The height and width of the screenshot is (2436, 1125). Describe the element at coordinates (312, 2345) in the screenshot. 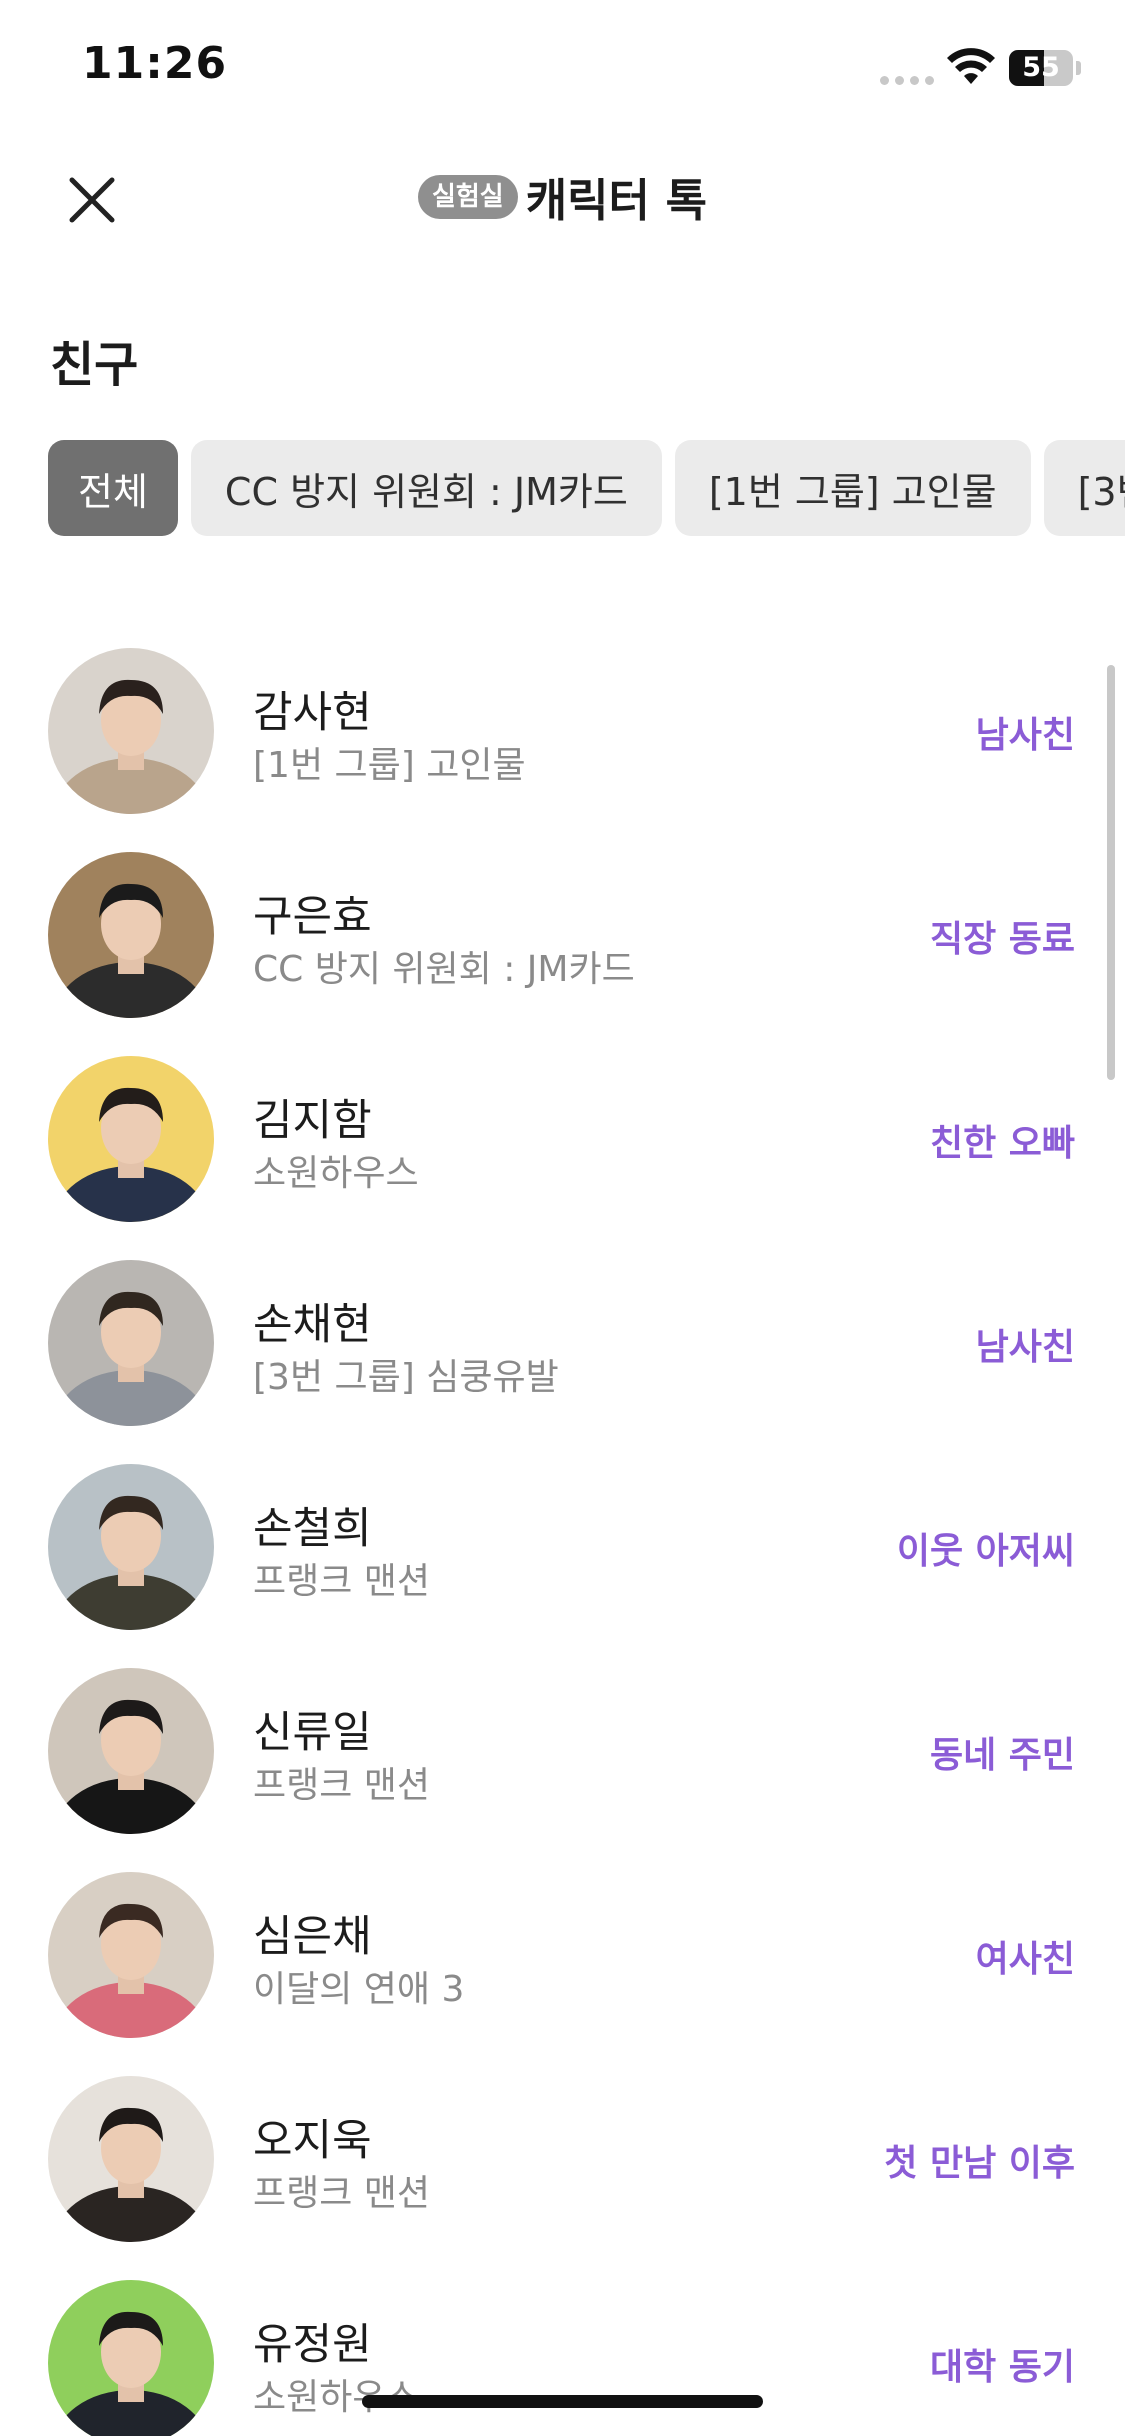

I see `friend-name: 유정원` at that location.